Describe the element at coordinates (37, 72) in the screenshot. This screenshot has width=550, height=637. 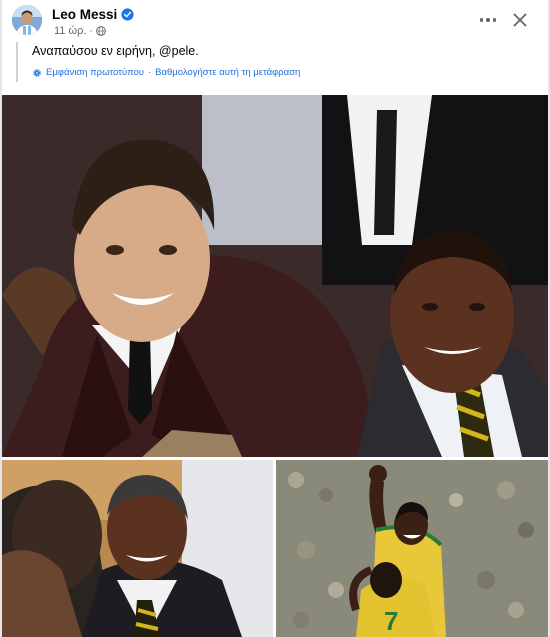
I see `gear-icon` at that location.